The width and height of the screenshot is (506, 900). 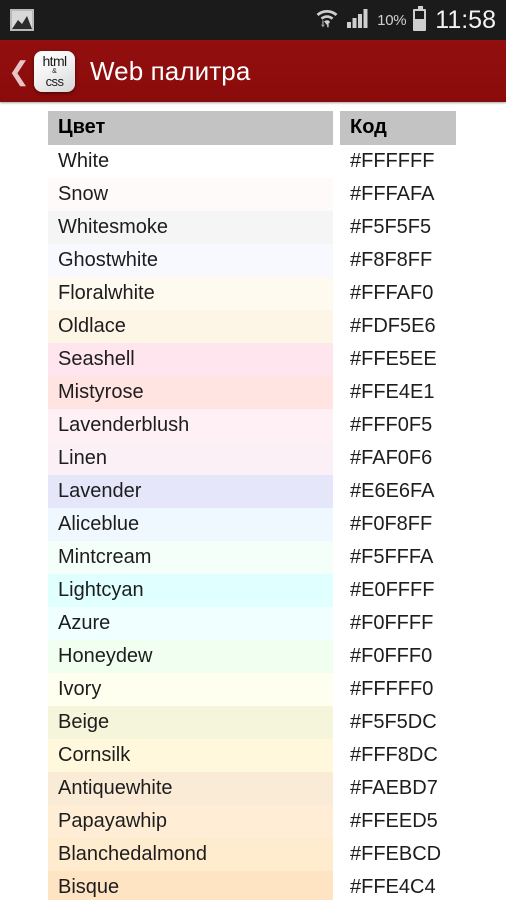 I want to click on color-code-cell: #FFEBCD, so click(x=398, y=854).